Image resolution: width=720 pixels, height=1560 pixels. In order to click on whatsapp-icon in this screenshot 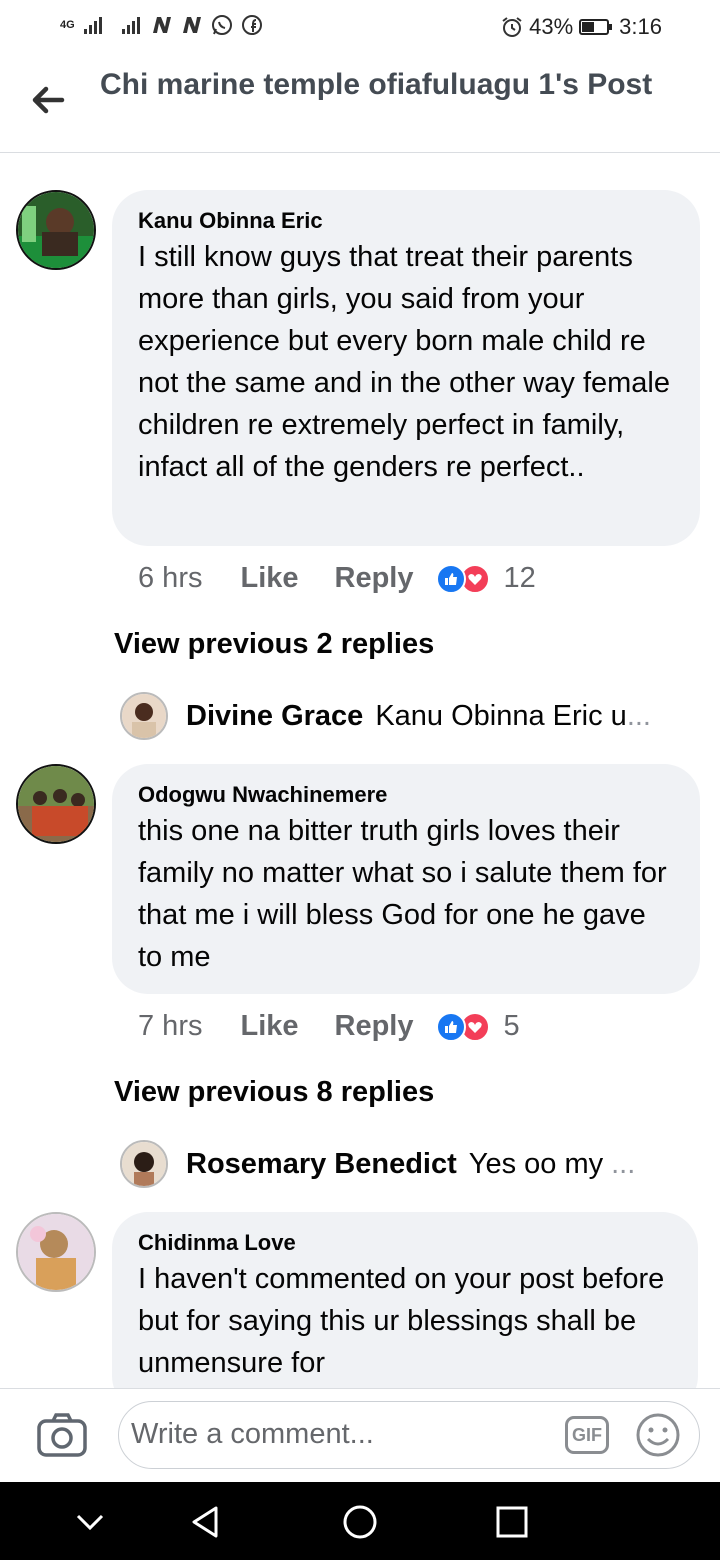, I will do `click(221, 25)`.